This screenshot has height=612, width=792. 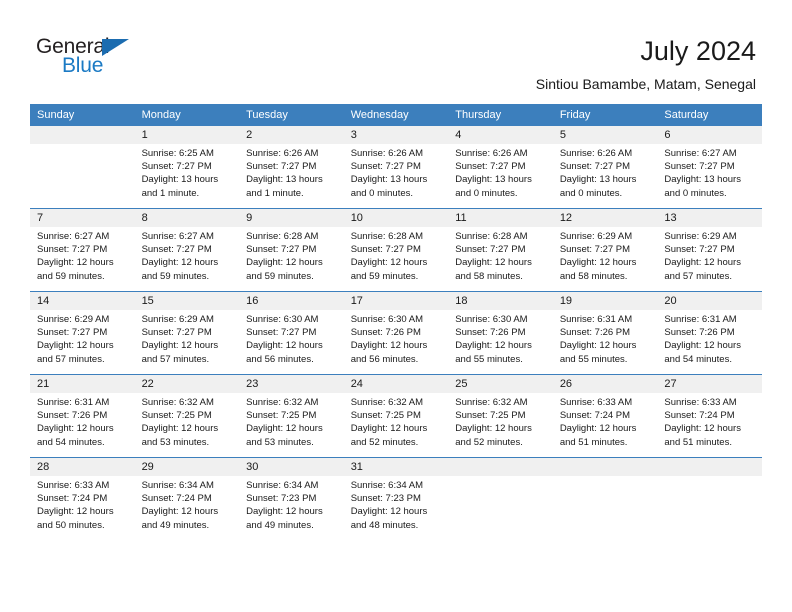 I want to click on day-number: 16, so click(x=291, y=301).